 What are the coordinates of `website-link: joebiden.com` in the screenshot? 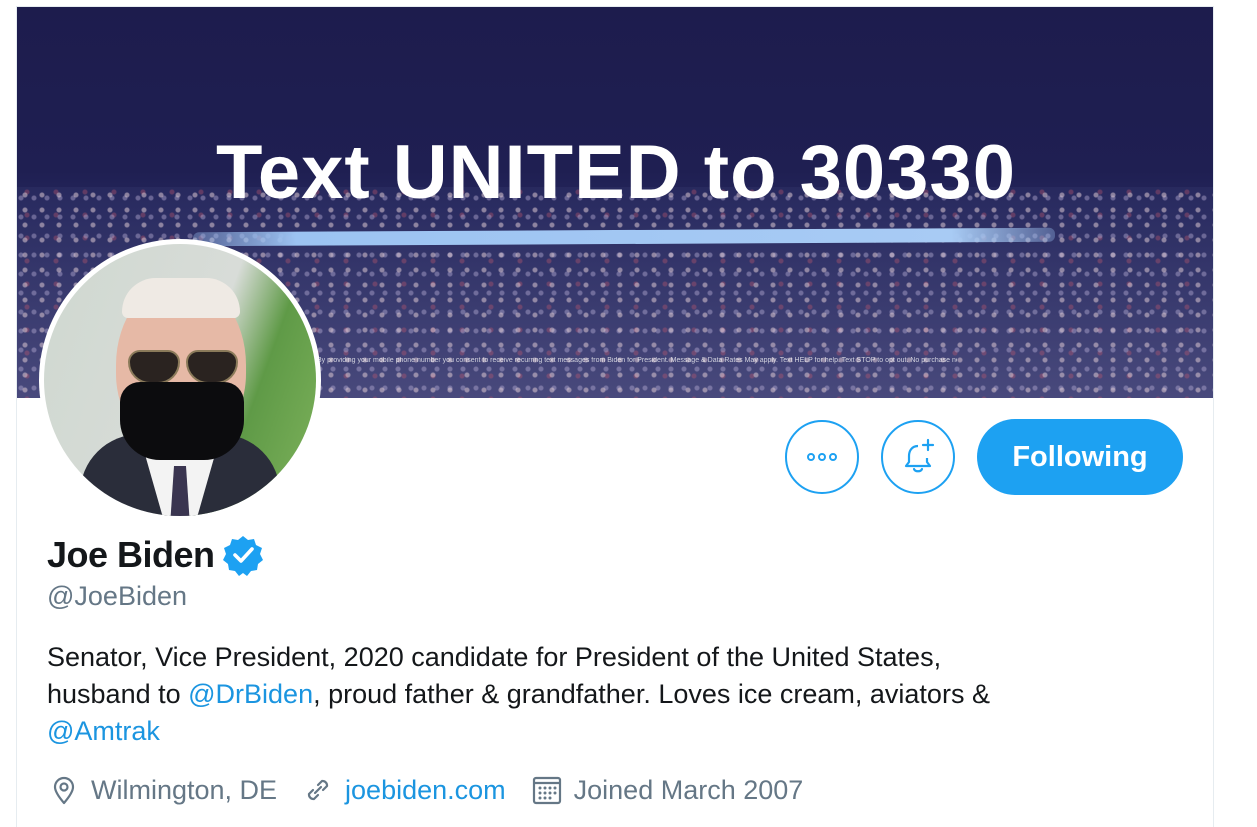 It's located at (425, 790).